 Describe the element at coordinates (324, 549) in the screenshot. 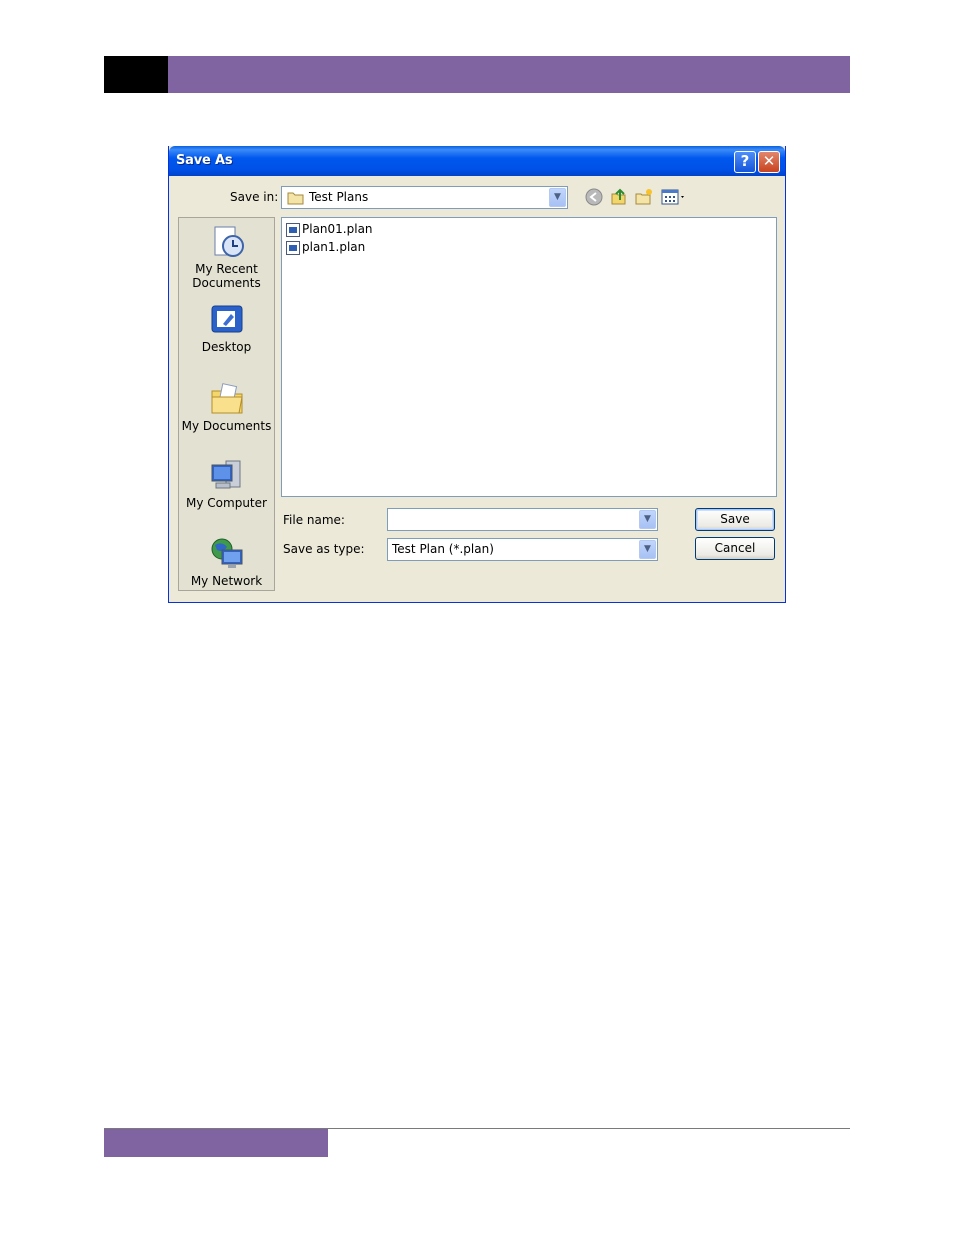

I see `save-as-type-label: Save as type:` at that location.